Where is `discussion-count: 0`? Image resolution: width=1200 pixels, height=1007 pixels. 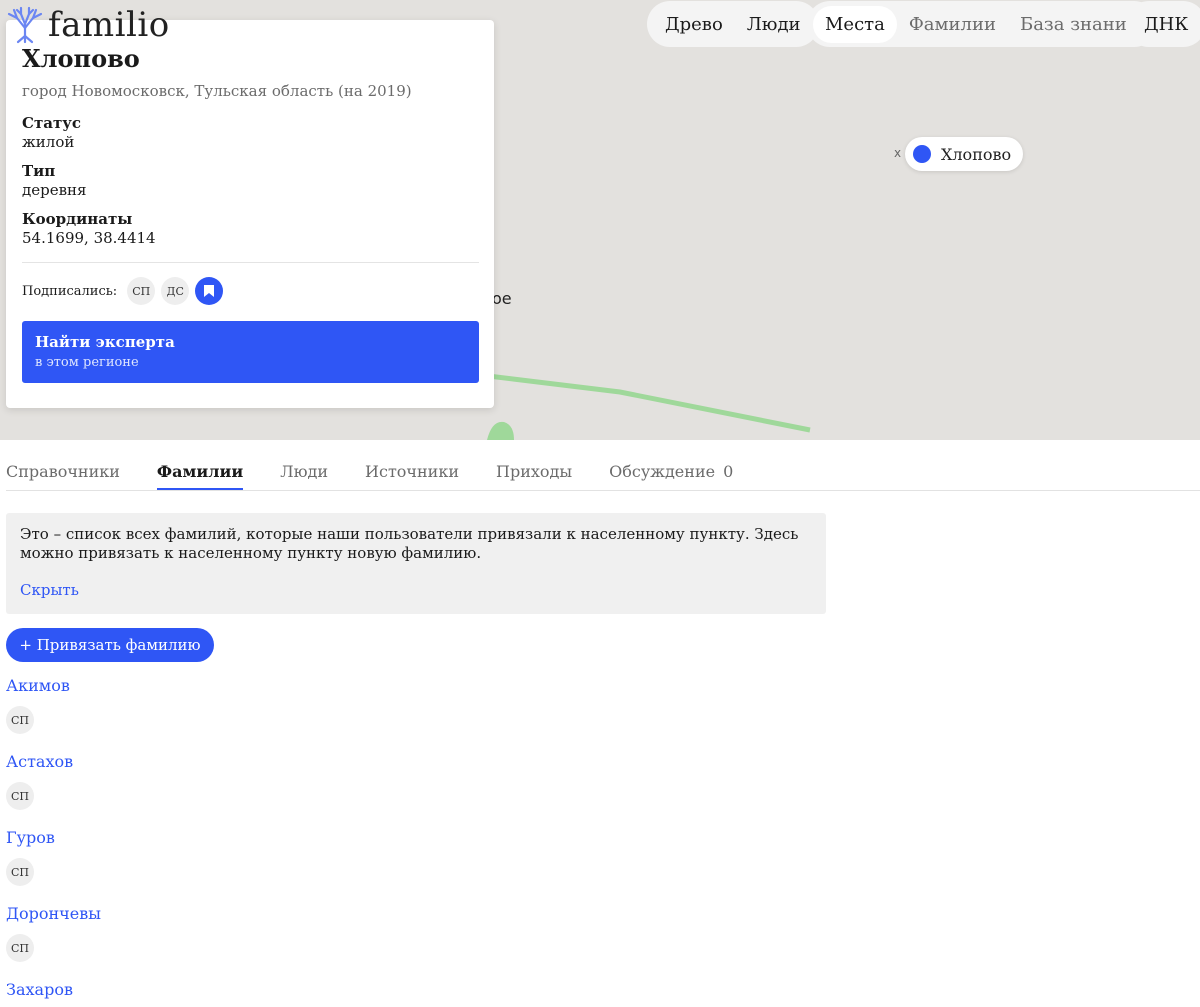 discussion-count: 0 is located at coordinates (728, 471).